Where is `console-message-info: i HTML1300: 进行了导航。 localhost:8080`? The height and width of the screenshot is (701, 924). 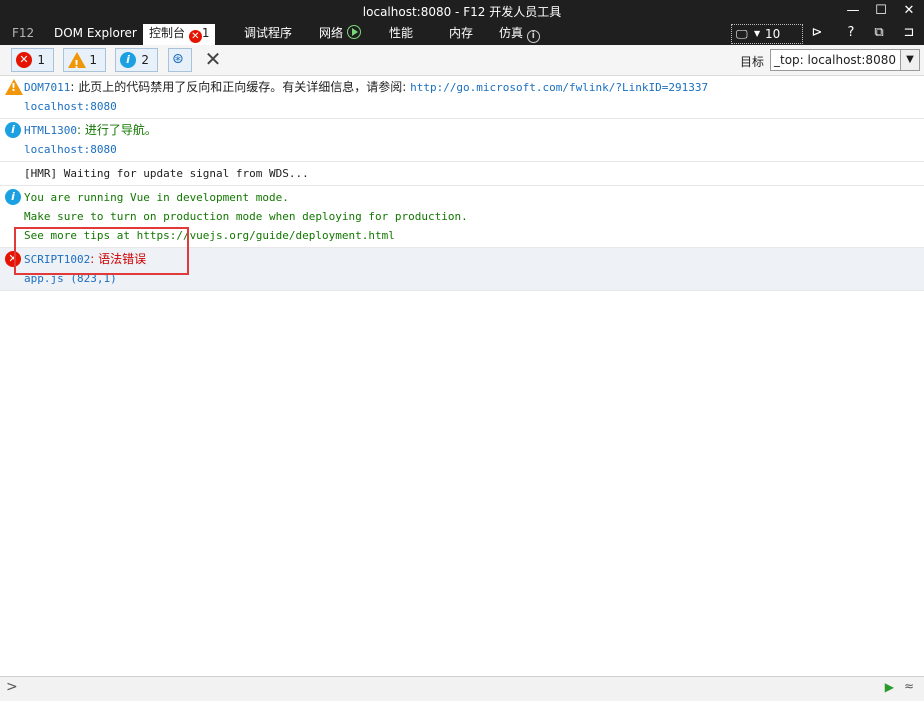 console-message-info: i HTML1300: 进行了导航。 localhost:8080 is located at coordinates (462, 140).